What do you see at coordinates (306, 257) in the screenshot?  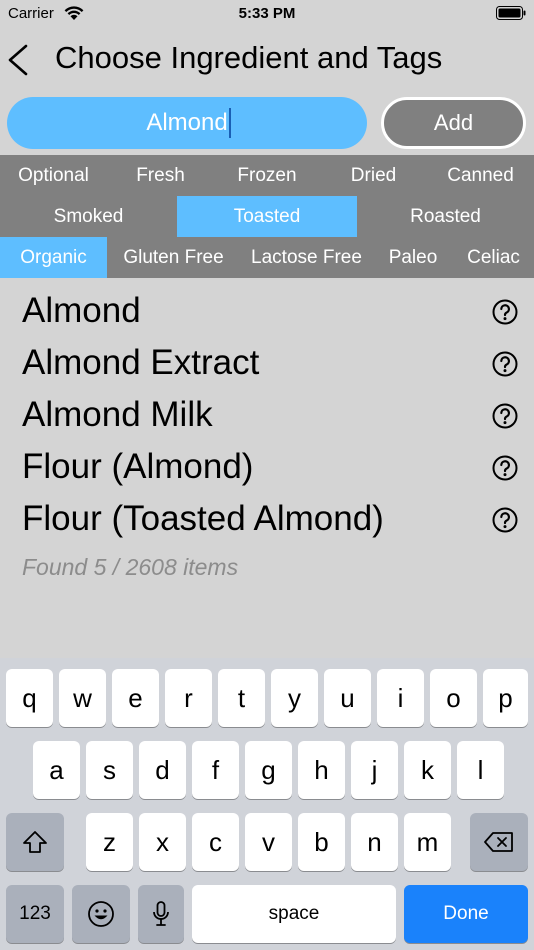 I see `tag-lactose-free: Lactose Free` at bounding box center [306, 257].